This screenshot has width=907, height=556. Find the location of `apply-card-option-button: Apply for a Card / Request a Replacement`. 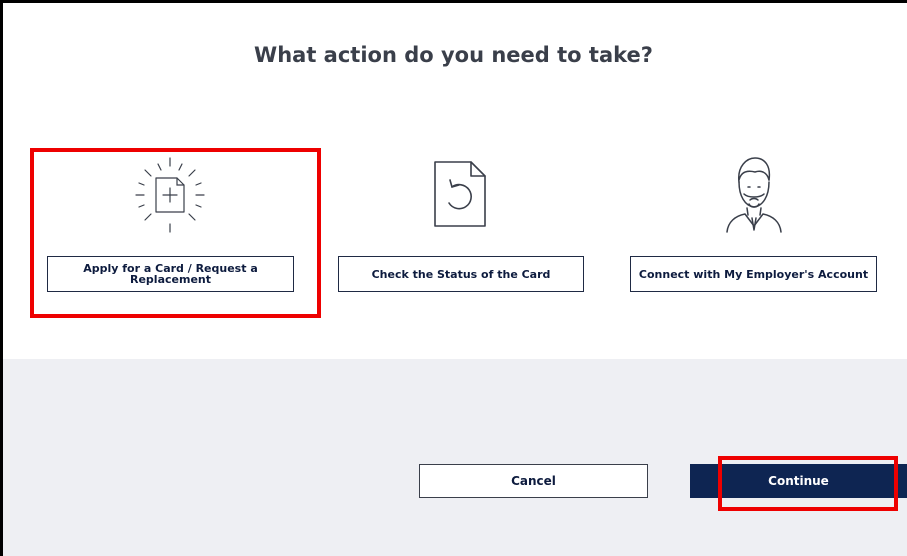

apply-card-option-button: Apply for a Card / Request a Replacement is located at coordinates (170, 274).